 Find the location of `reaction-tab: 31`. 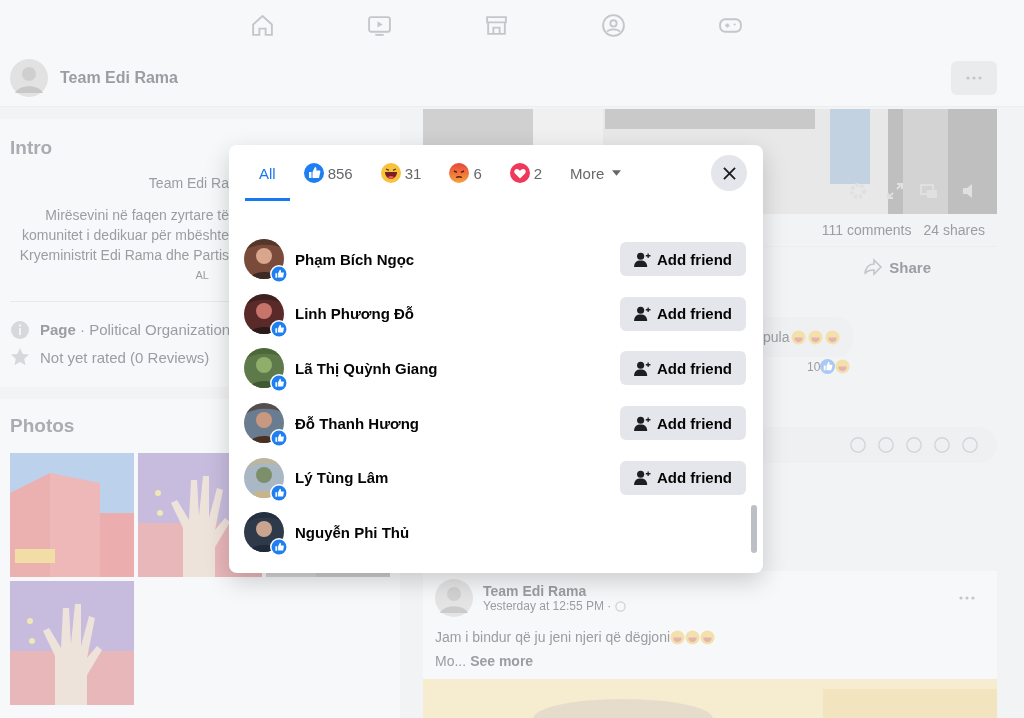

reaction-tab: 31 is located at coordinates (401, 173).